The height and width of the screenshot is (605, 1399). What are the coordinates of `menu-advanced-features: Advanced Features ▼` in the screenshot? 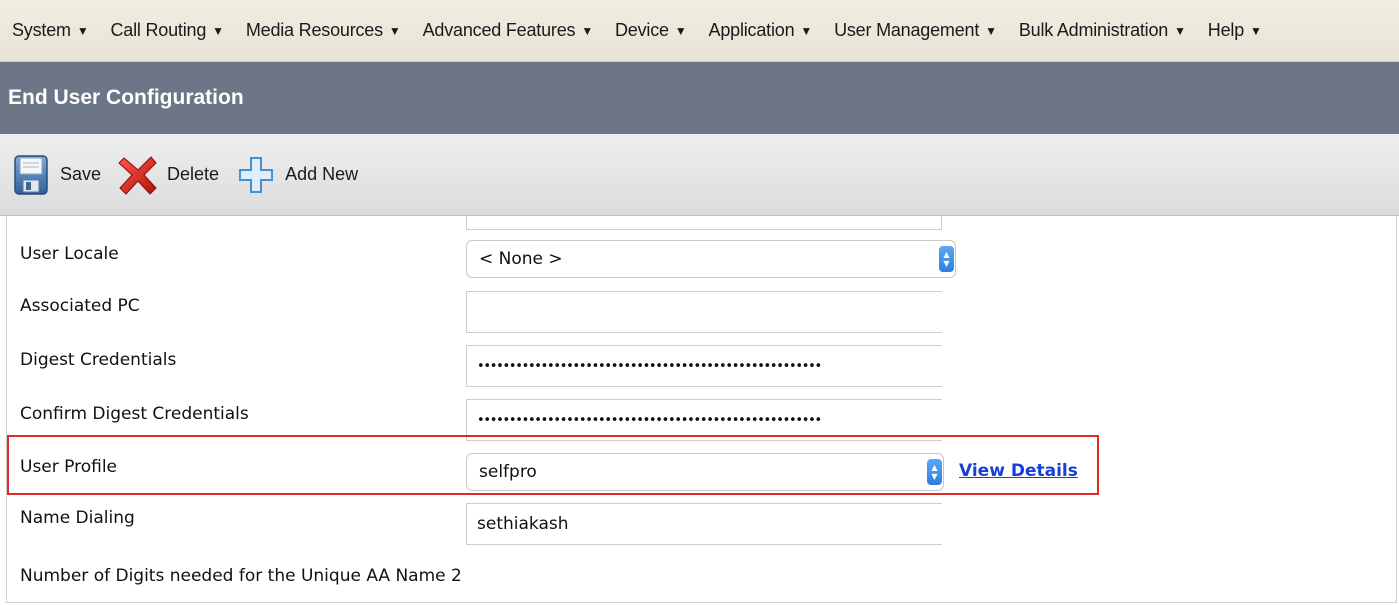 It's located at (508, 30).